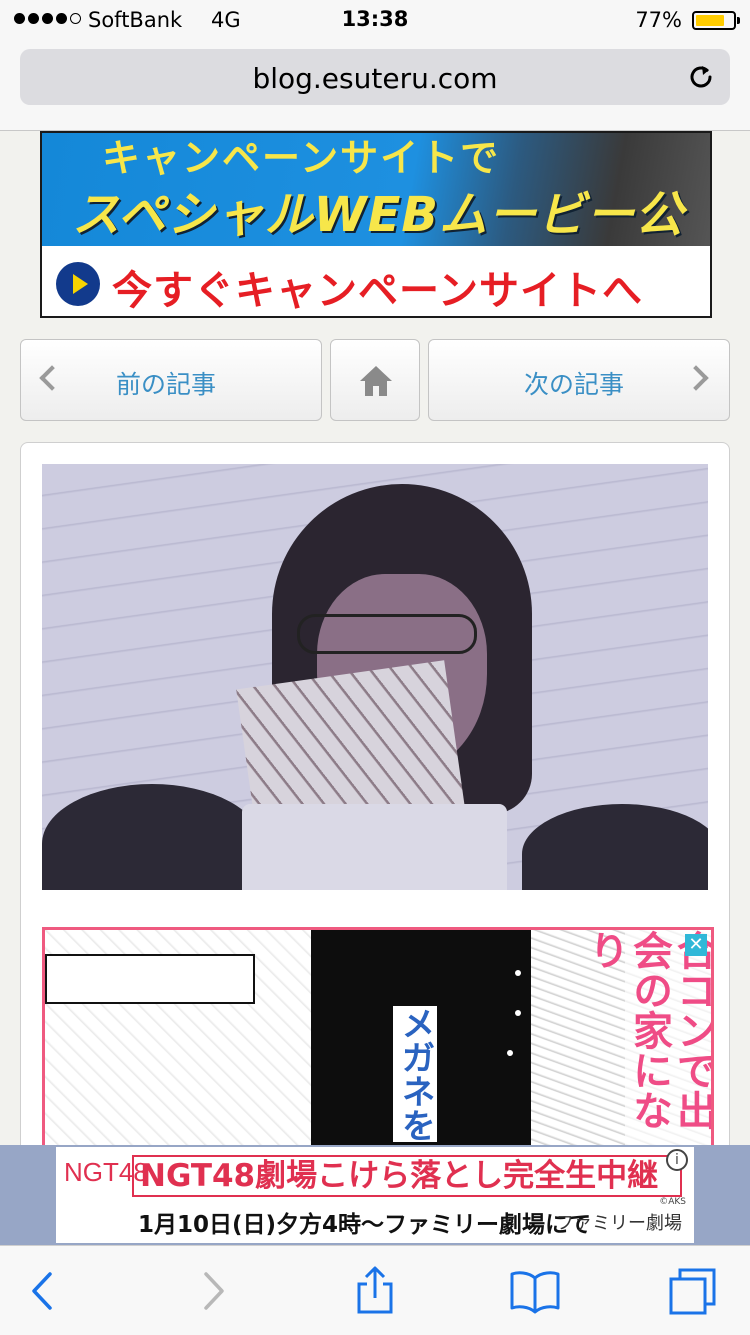 This screenshot has width=750, height=1335. I want to click on chevron-right-icon, so click(696, 378).